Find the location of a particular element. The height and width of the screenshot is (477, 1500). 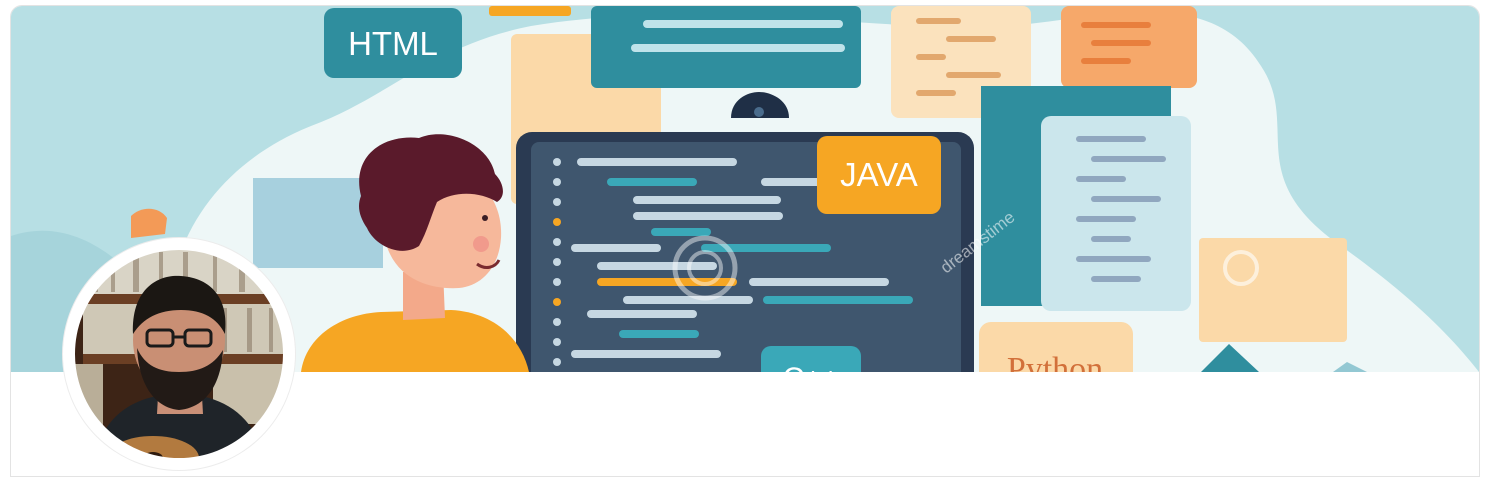

java-badge-label: JAVA is located at coordinates (879, 174).